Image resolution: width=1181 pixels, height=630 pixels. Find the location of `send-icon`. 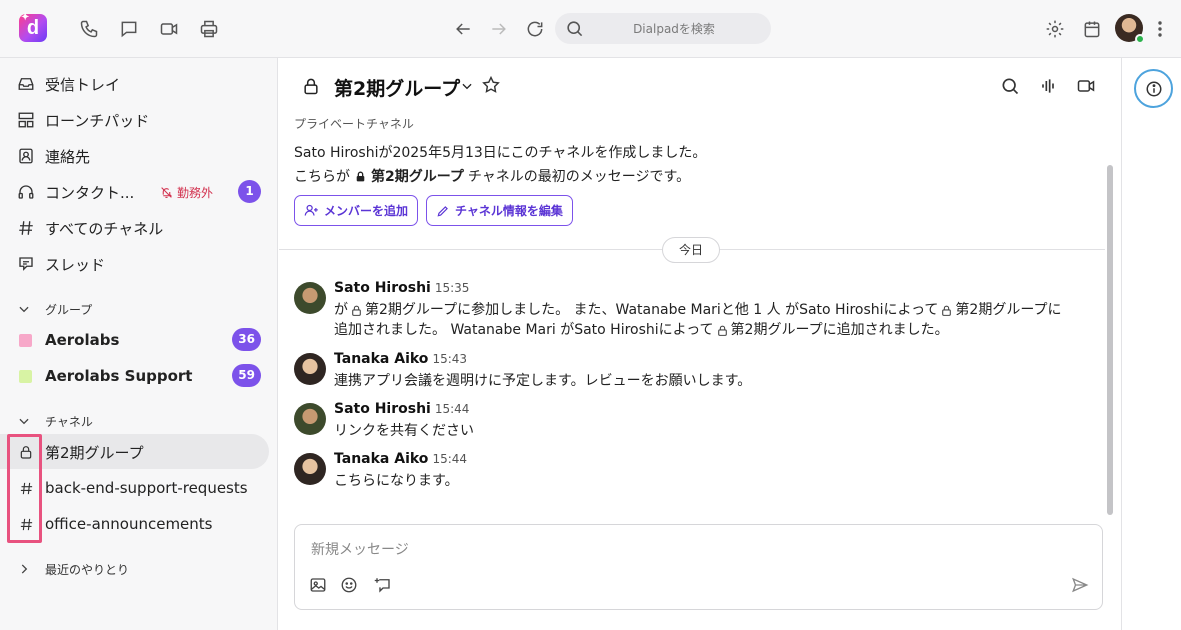

send-icon is located at coordinates (1080, 585).